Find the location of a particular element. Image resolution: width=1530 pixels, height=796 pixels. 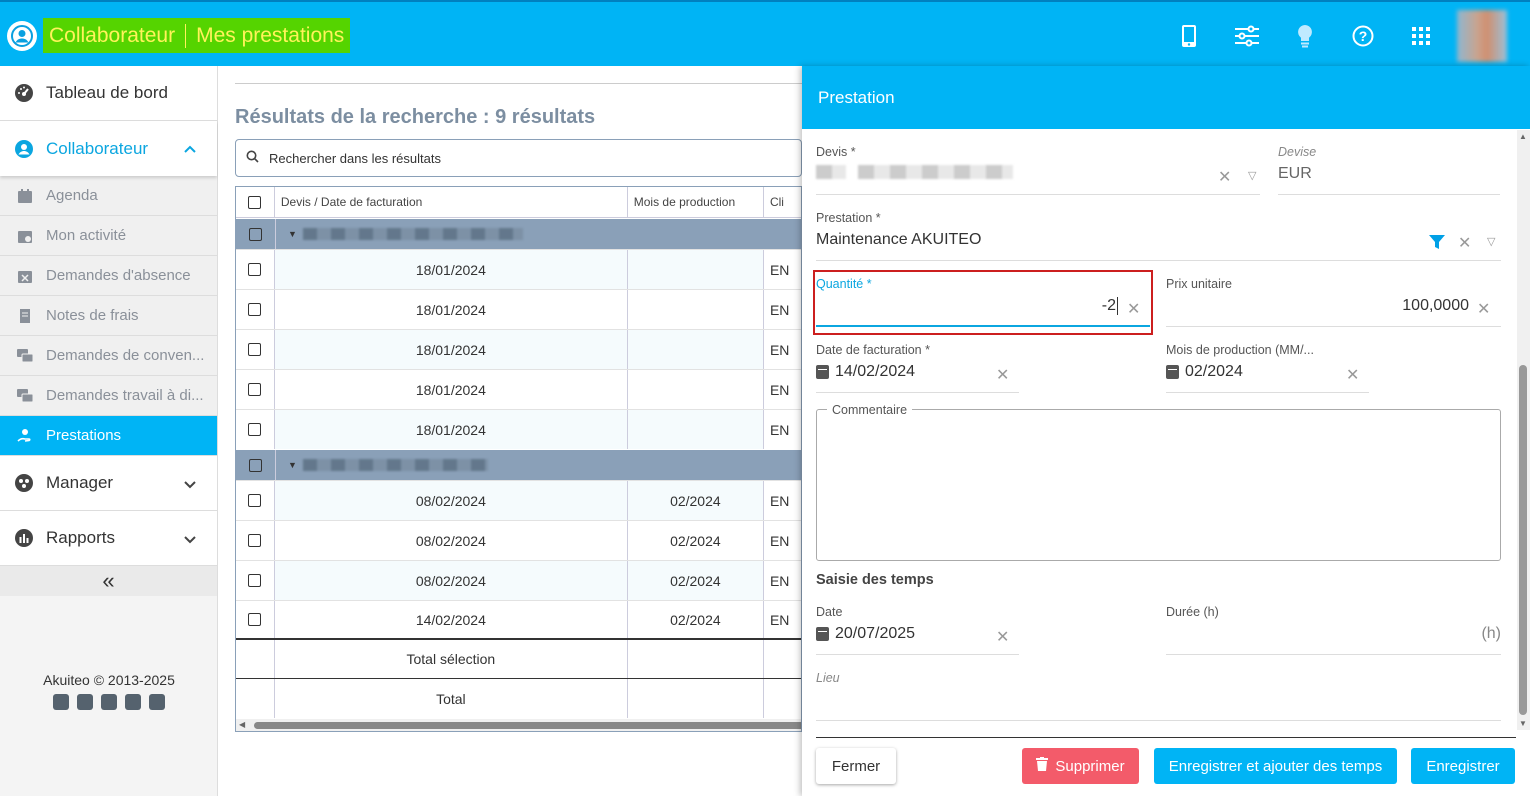

avatar is located at coordinates (1482, 36).